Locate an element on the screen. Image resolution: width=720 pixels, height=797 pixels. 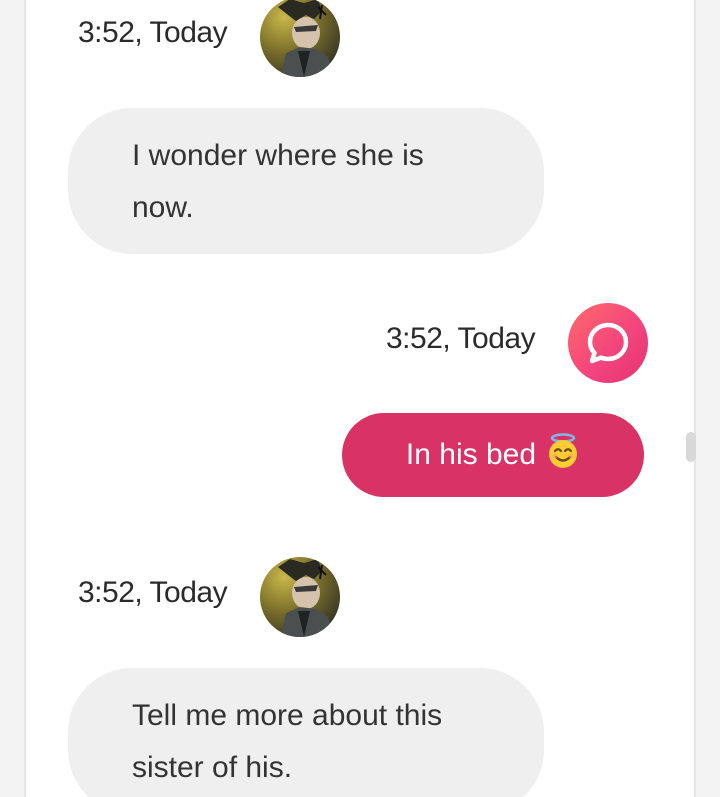
chat-bubble-icon is located at coordinates (608, 343).